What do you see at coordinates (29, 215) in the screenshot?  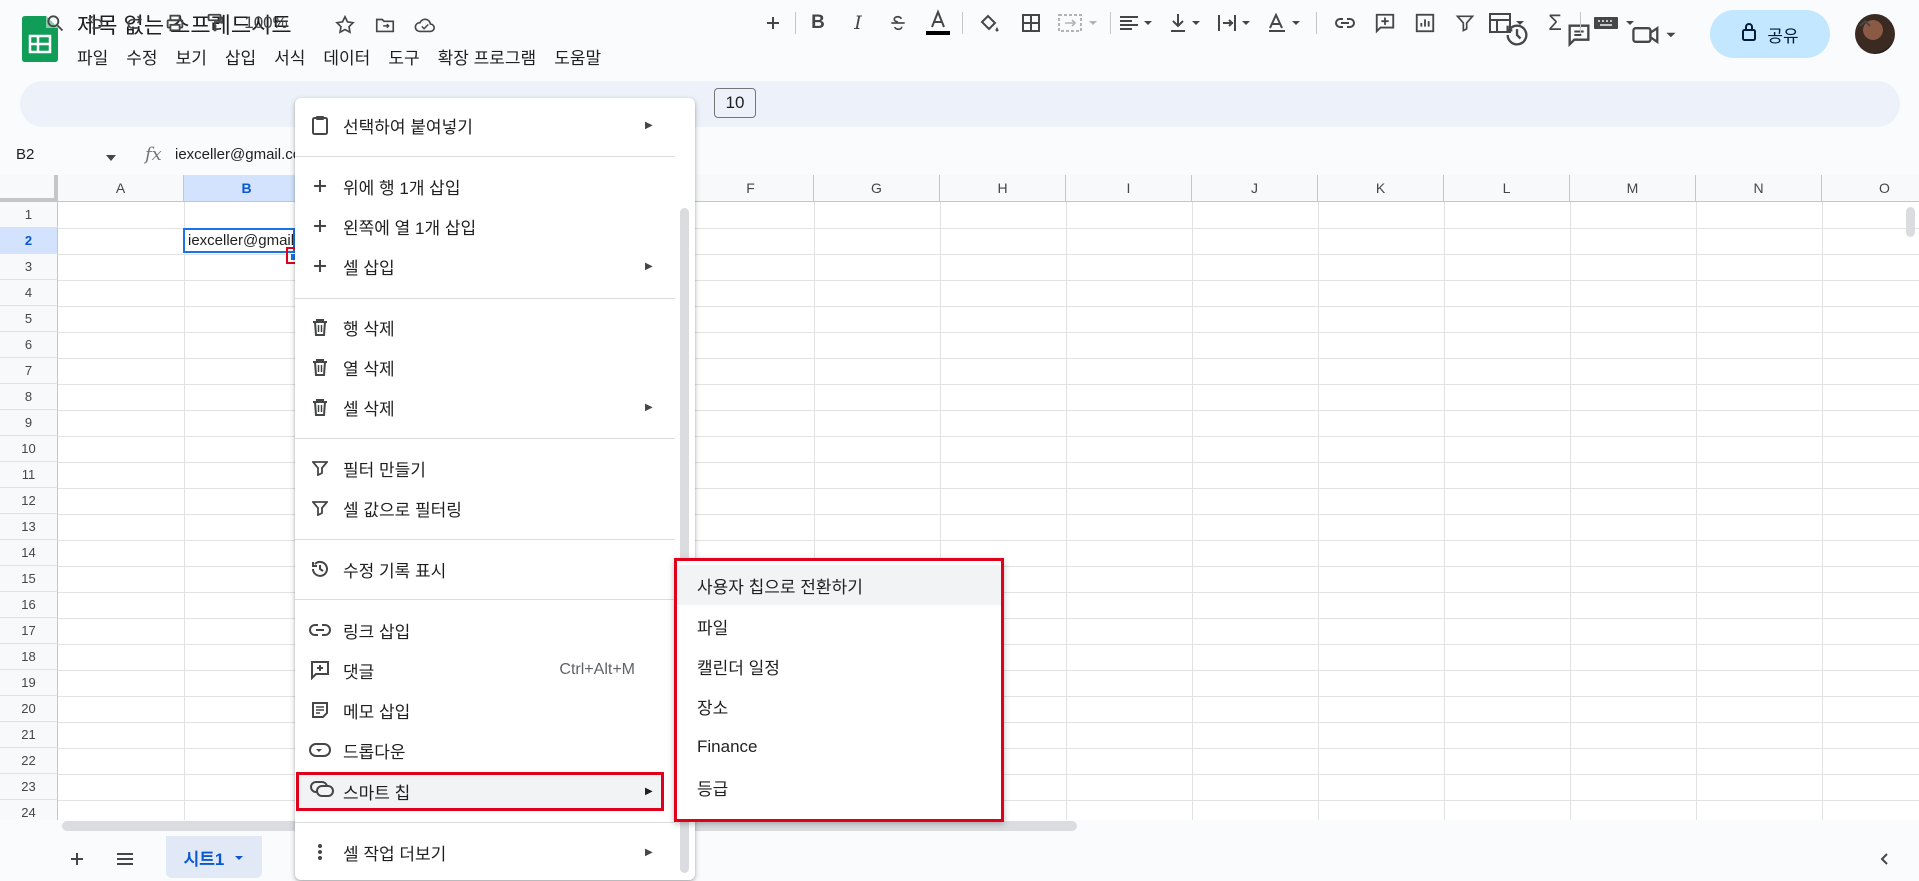 I see `row-header: 1` at bounding box center [29, 215].